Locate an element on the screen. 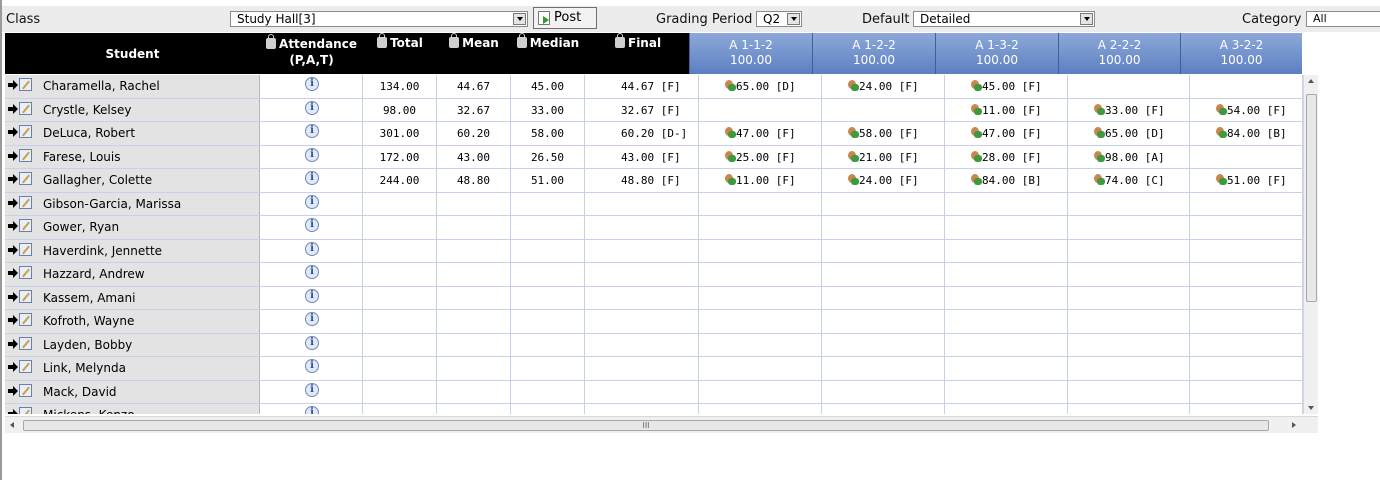  score-cell: 45.00 [F] is located at coordinates (1006, 86).